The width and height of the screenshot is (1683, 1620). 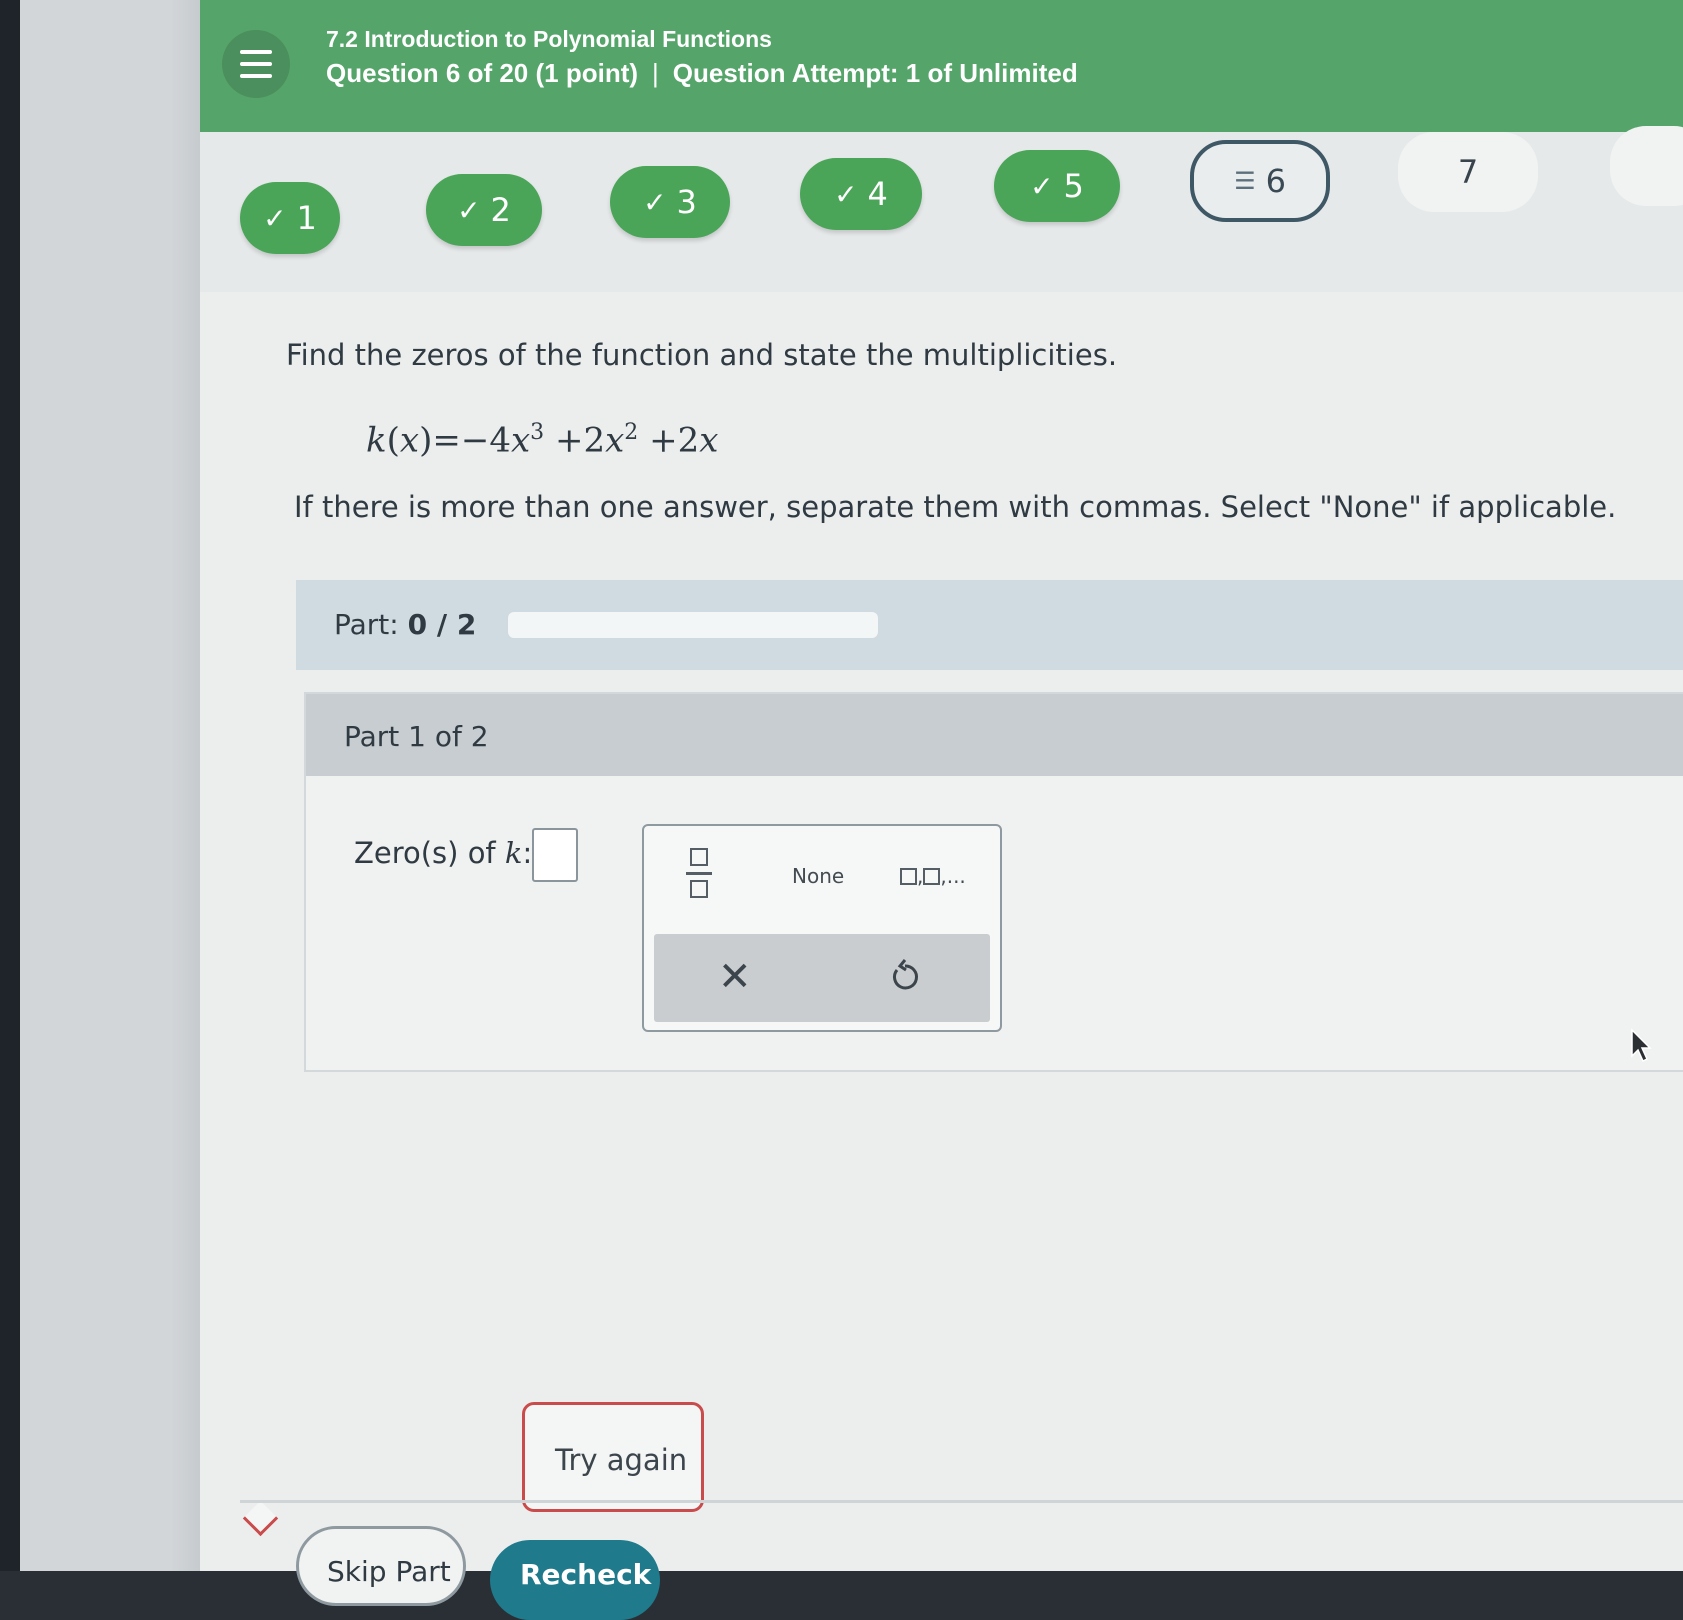 I want to click on question-pill-1: ✓ 1, so click(x=290, y=218).